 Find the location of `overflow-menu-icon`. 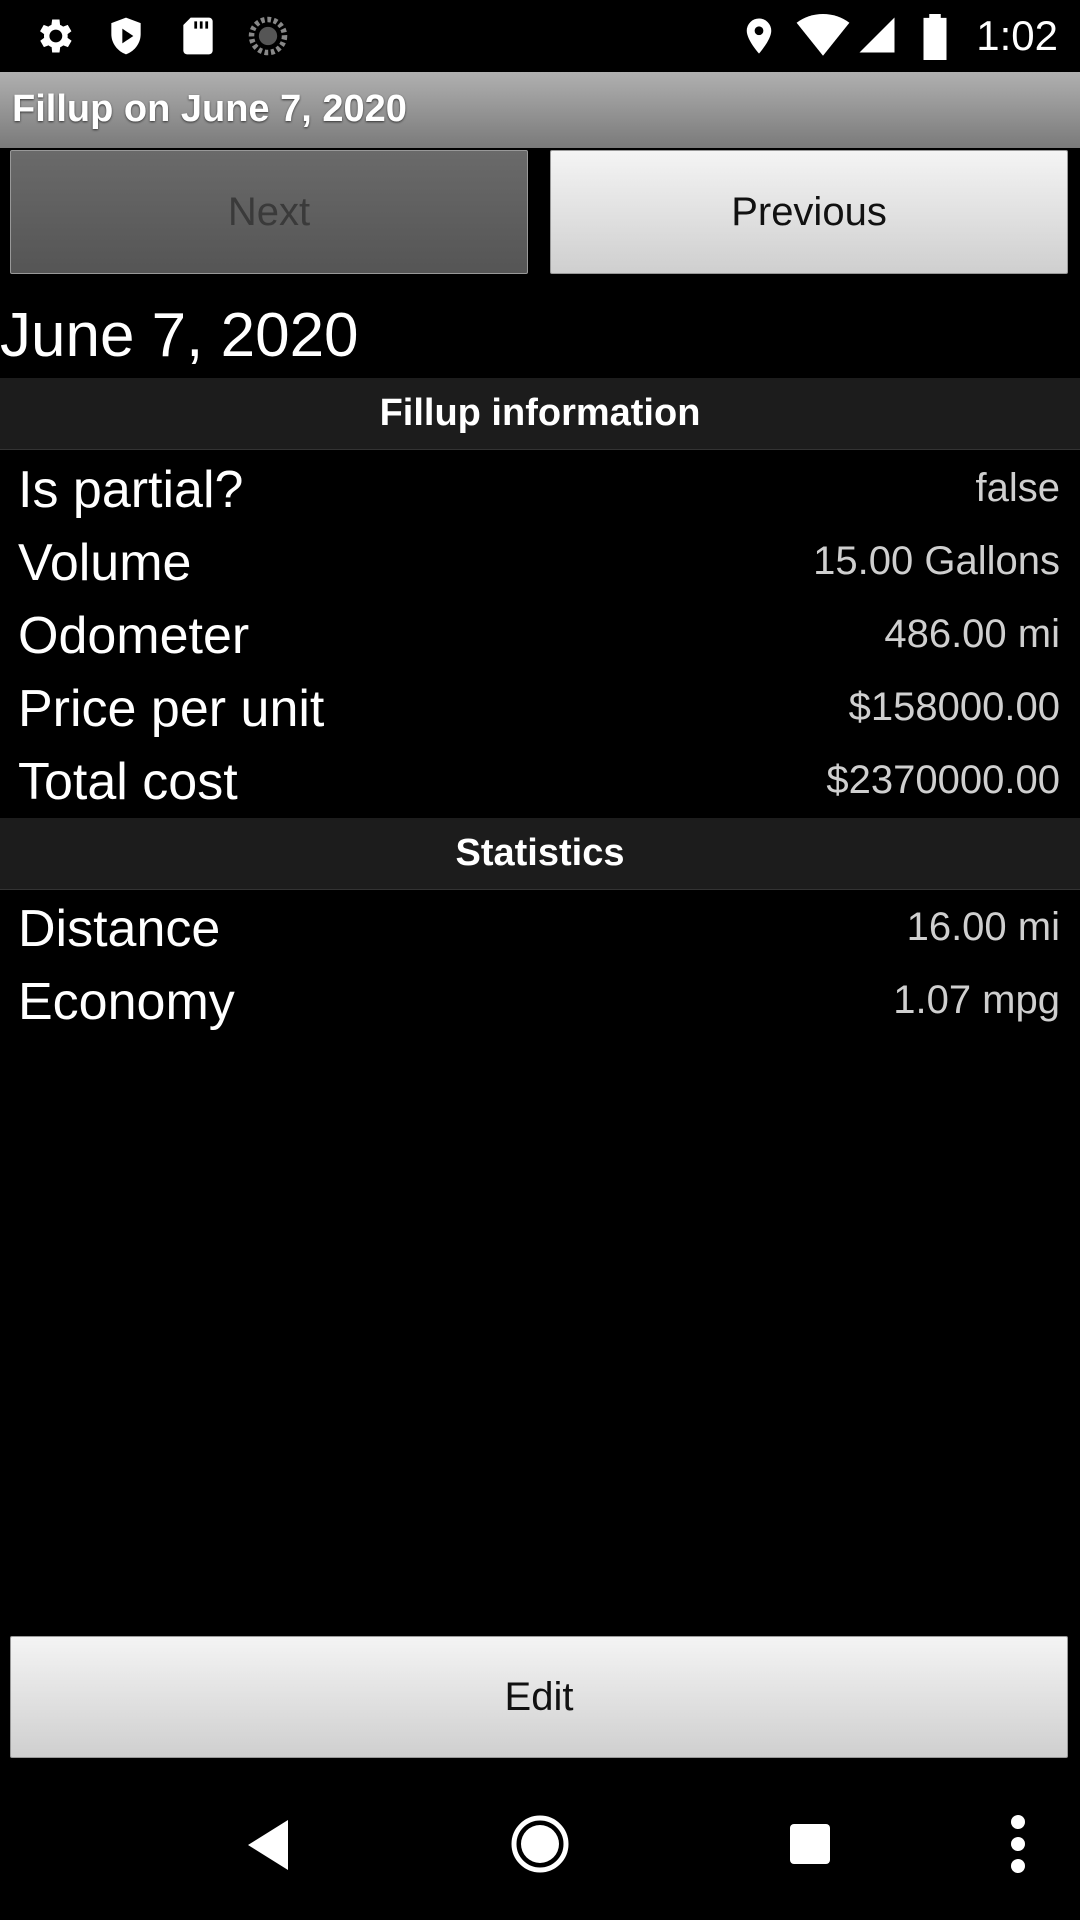

overflow-menu-icon is located at coordinates (1018, 1844).